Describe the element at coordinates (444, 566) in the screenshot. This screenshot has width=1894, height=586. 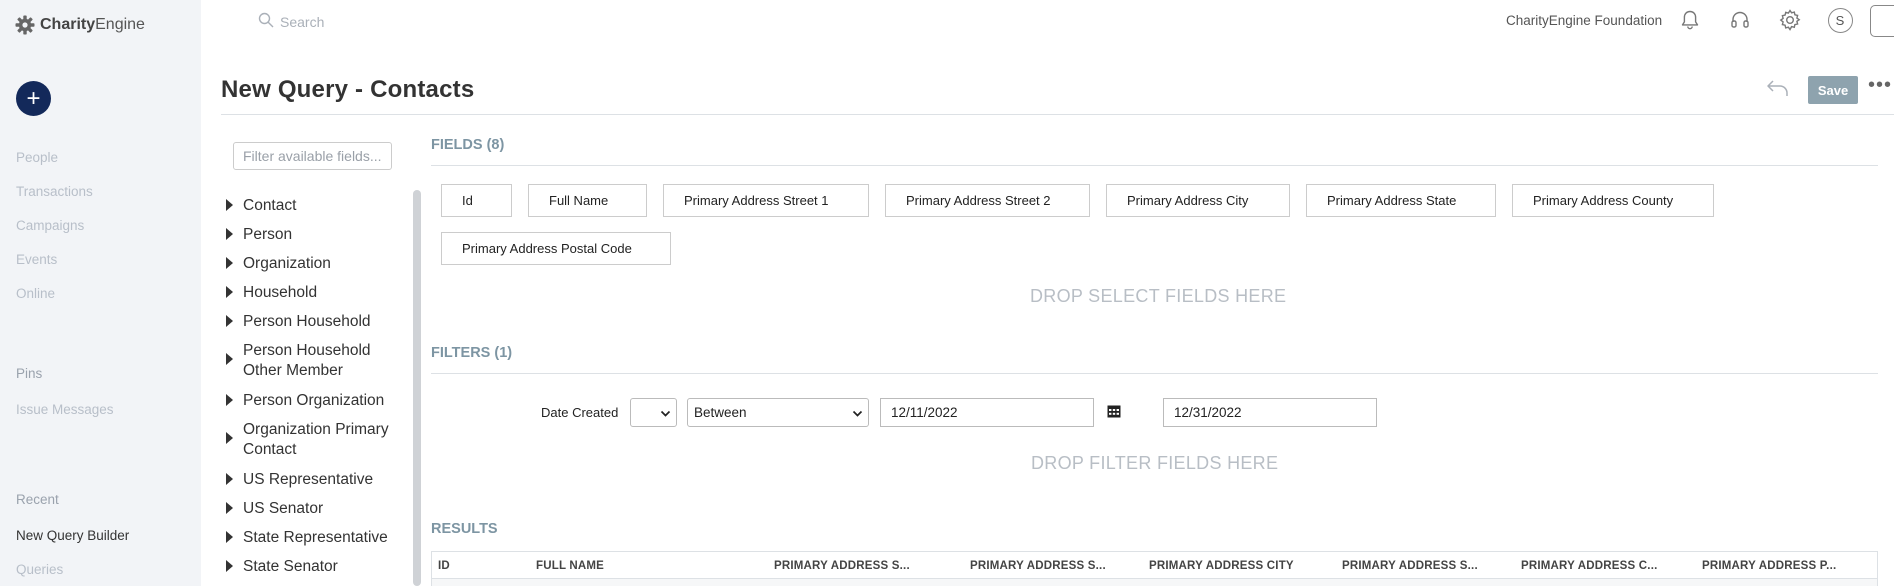
I see `results-column-header: ID` at that location.